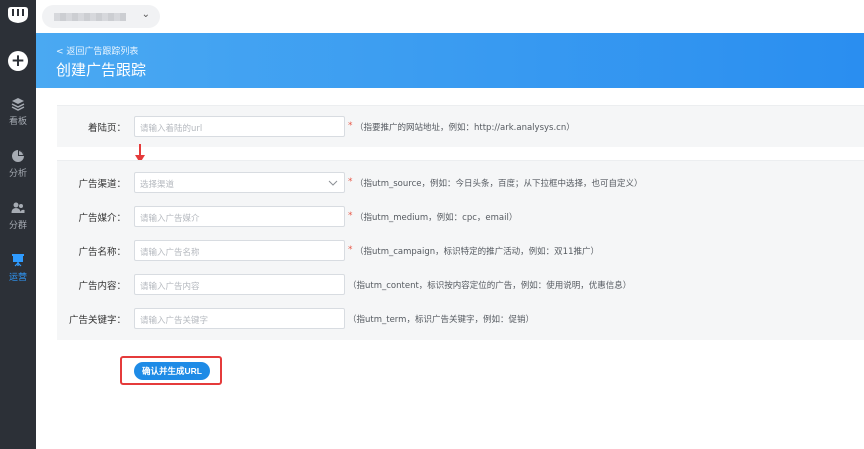  What do you see at coordinates (102, 184) in the screenshot?
I see `channel-label: 广告渠道：` at bounding box center [102, 184].